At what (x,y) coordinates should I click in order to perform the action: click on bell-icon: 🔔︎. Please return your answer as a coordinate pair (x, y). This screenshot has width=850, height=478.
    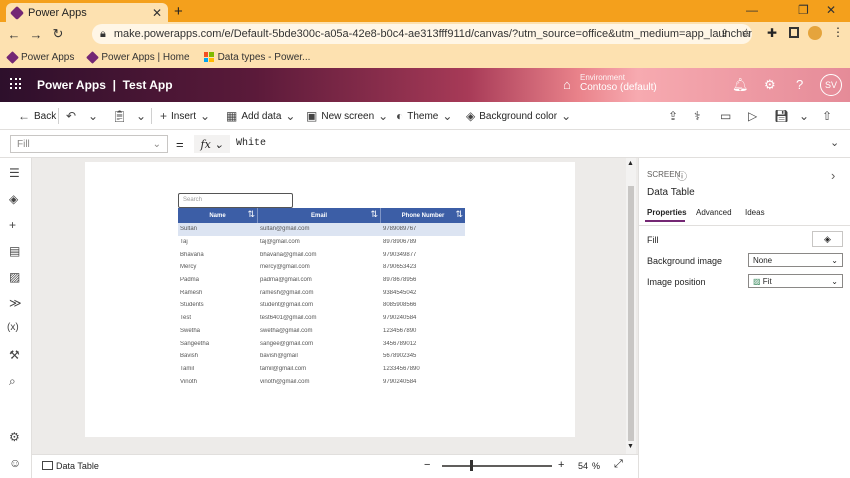
    Looking at the image, I should click on (740, 85).